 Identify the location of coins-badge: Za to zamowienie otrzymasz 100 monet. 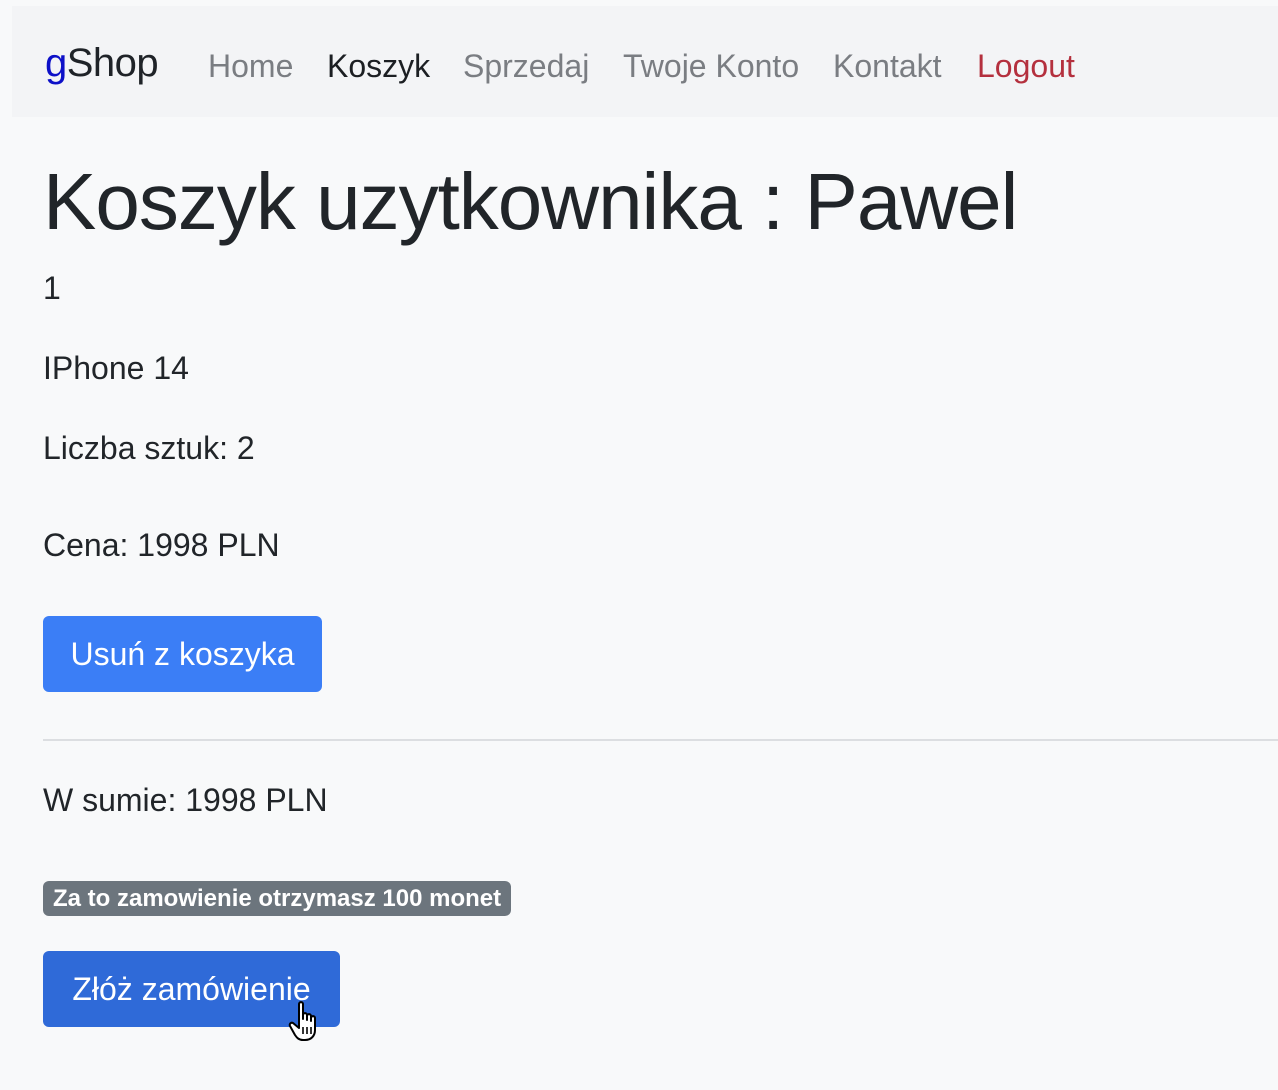
(277, 898).